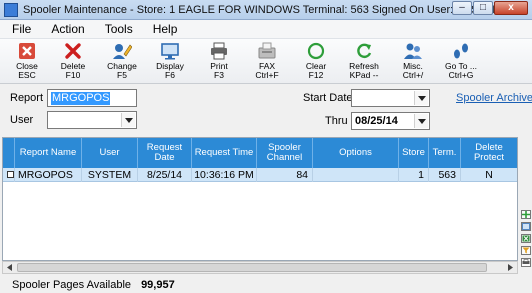  I want to click on goto-button: Go To ... Ctrl+G, so click(461, 62).